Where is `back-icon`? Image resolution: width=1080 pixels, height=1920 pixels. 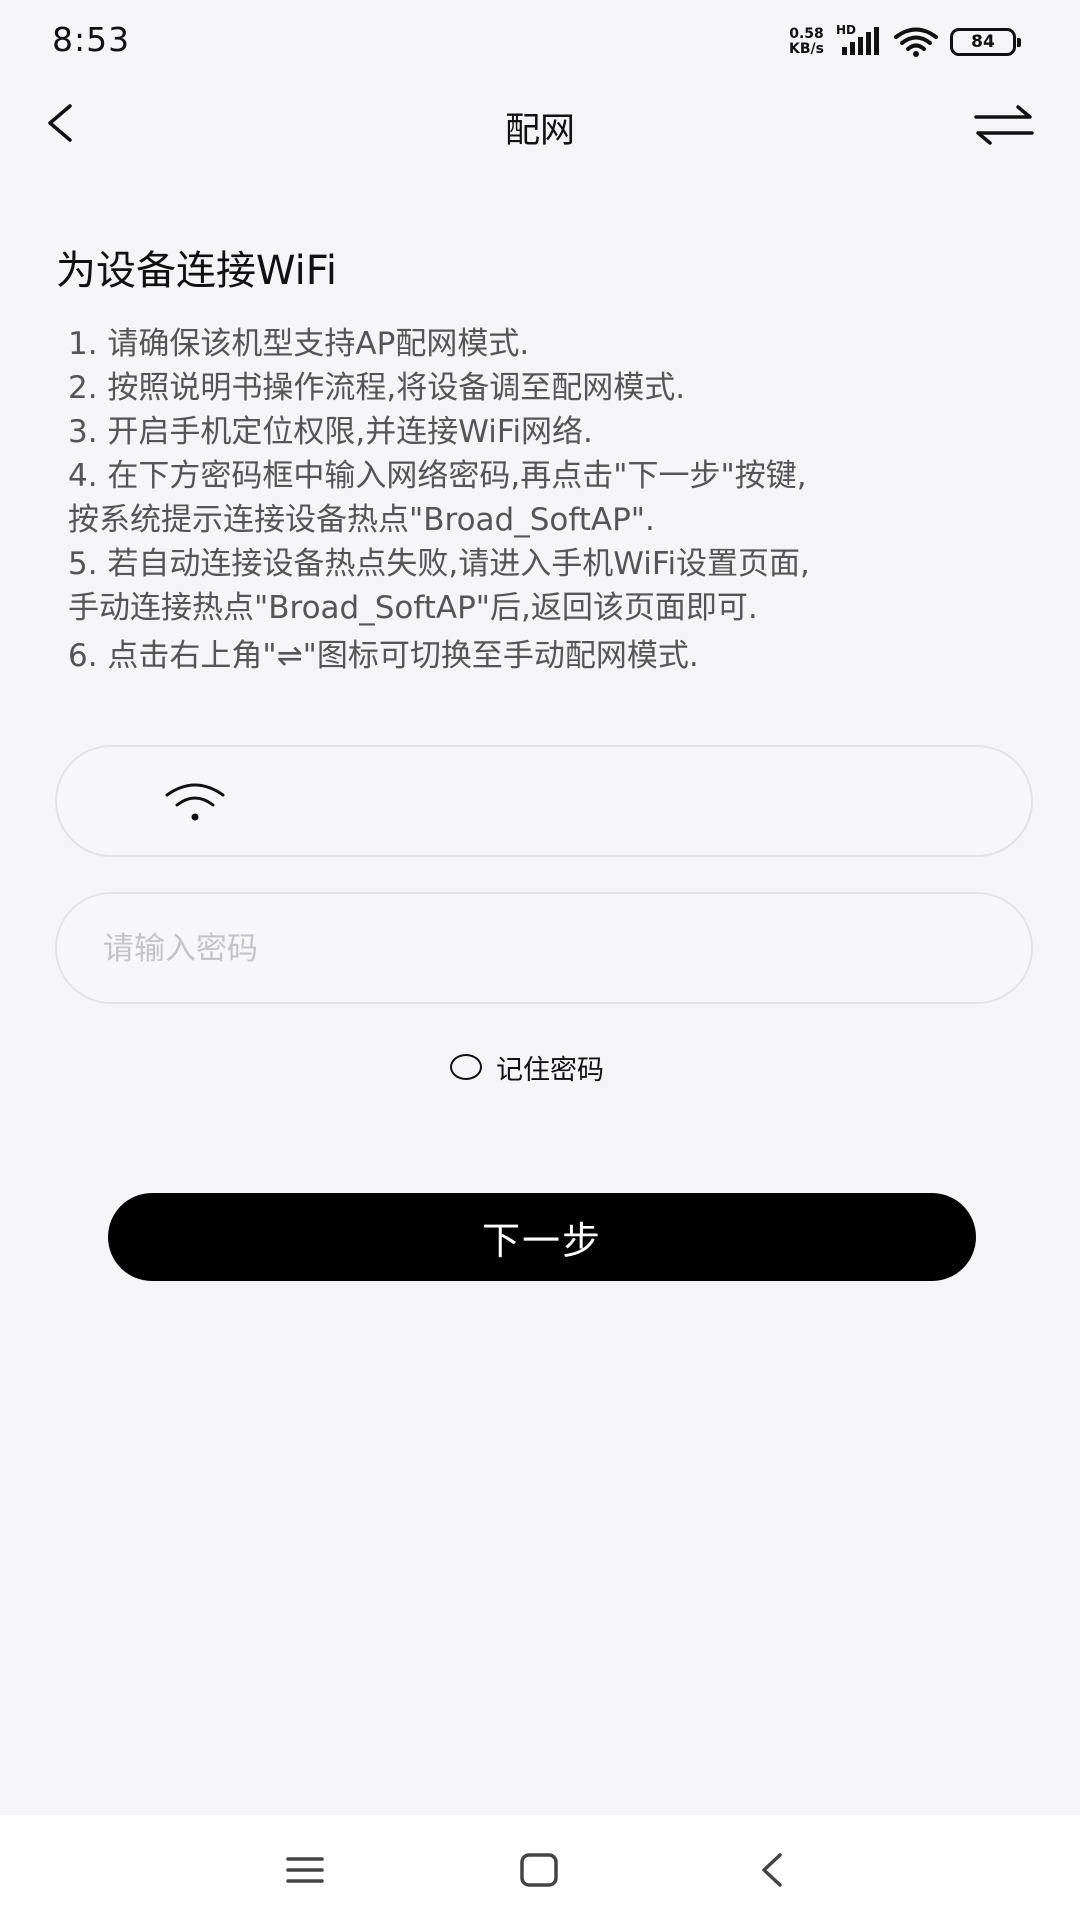 back-icon is located at coordinates (773, 1870).